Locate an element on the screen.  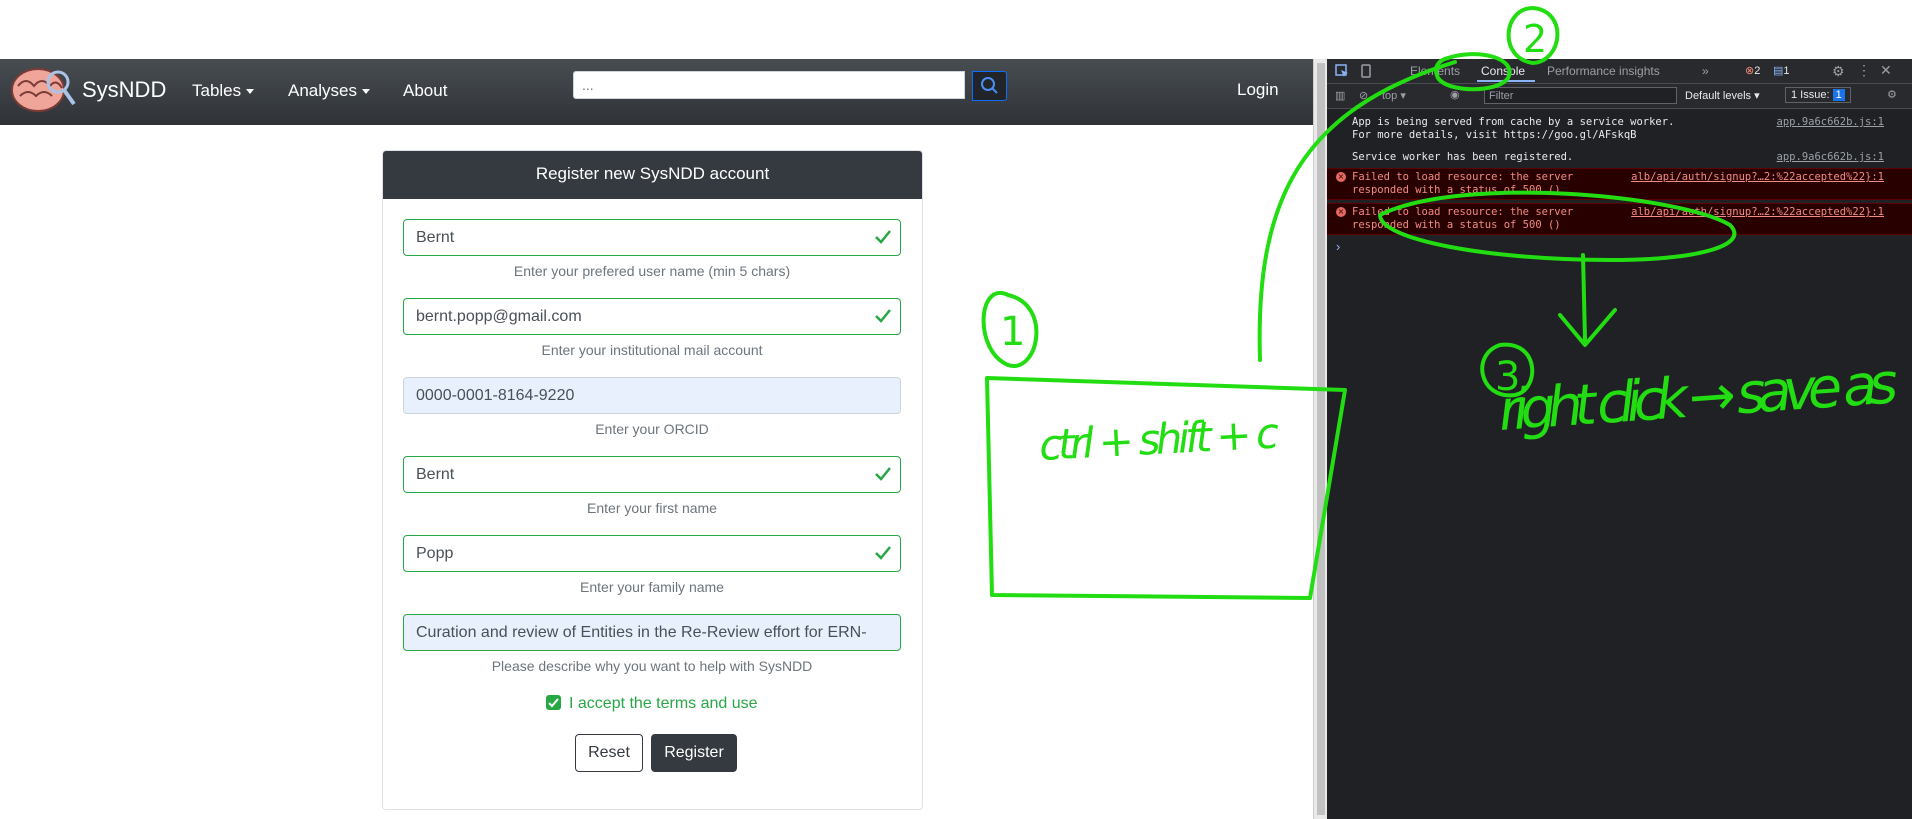
message-count: 1 is located at coordinates (1786, 71).